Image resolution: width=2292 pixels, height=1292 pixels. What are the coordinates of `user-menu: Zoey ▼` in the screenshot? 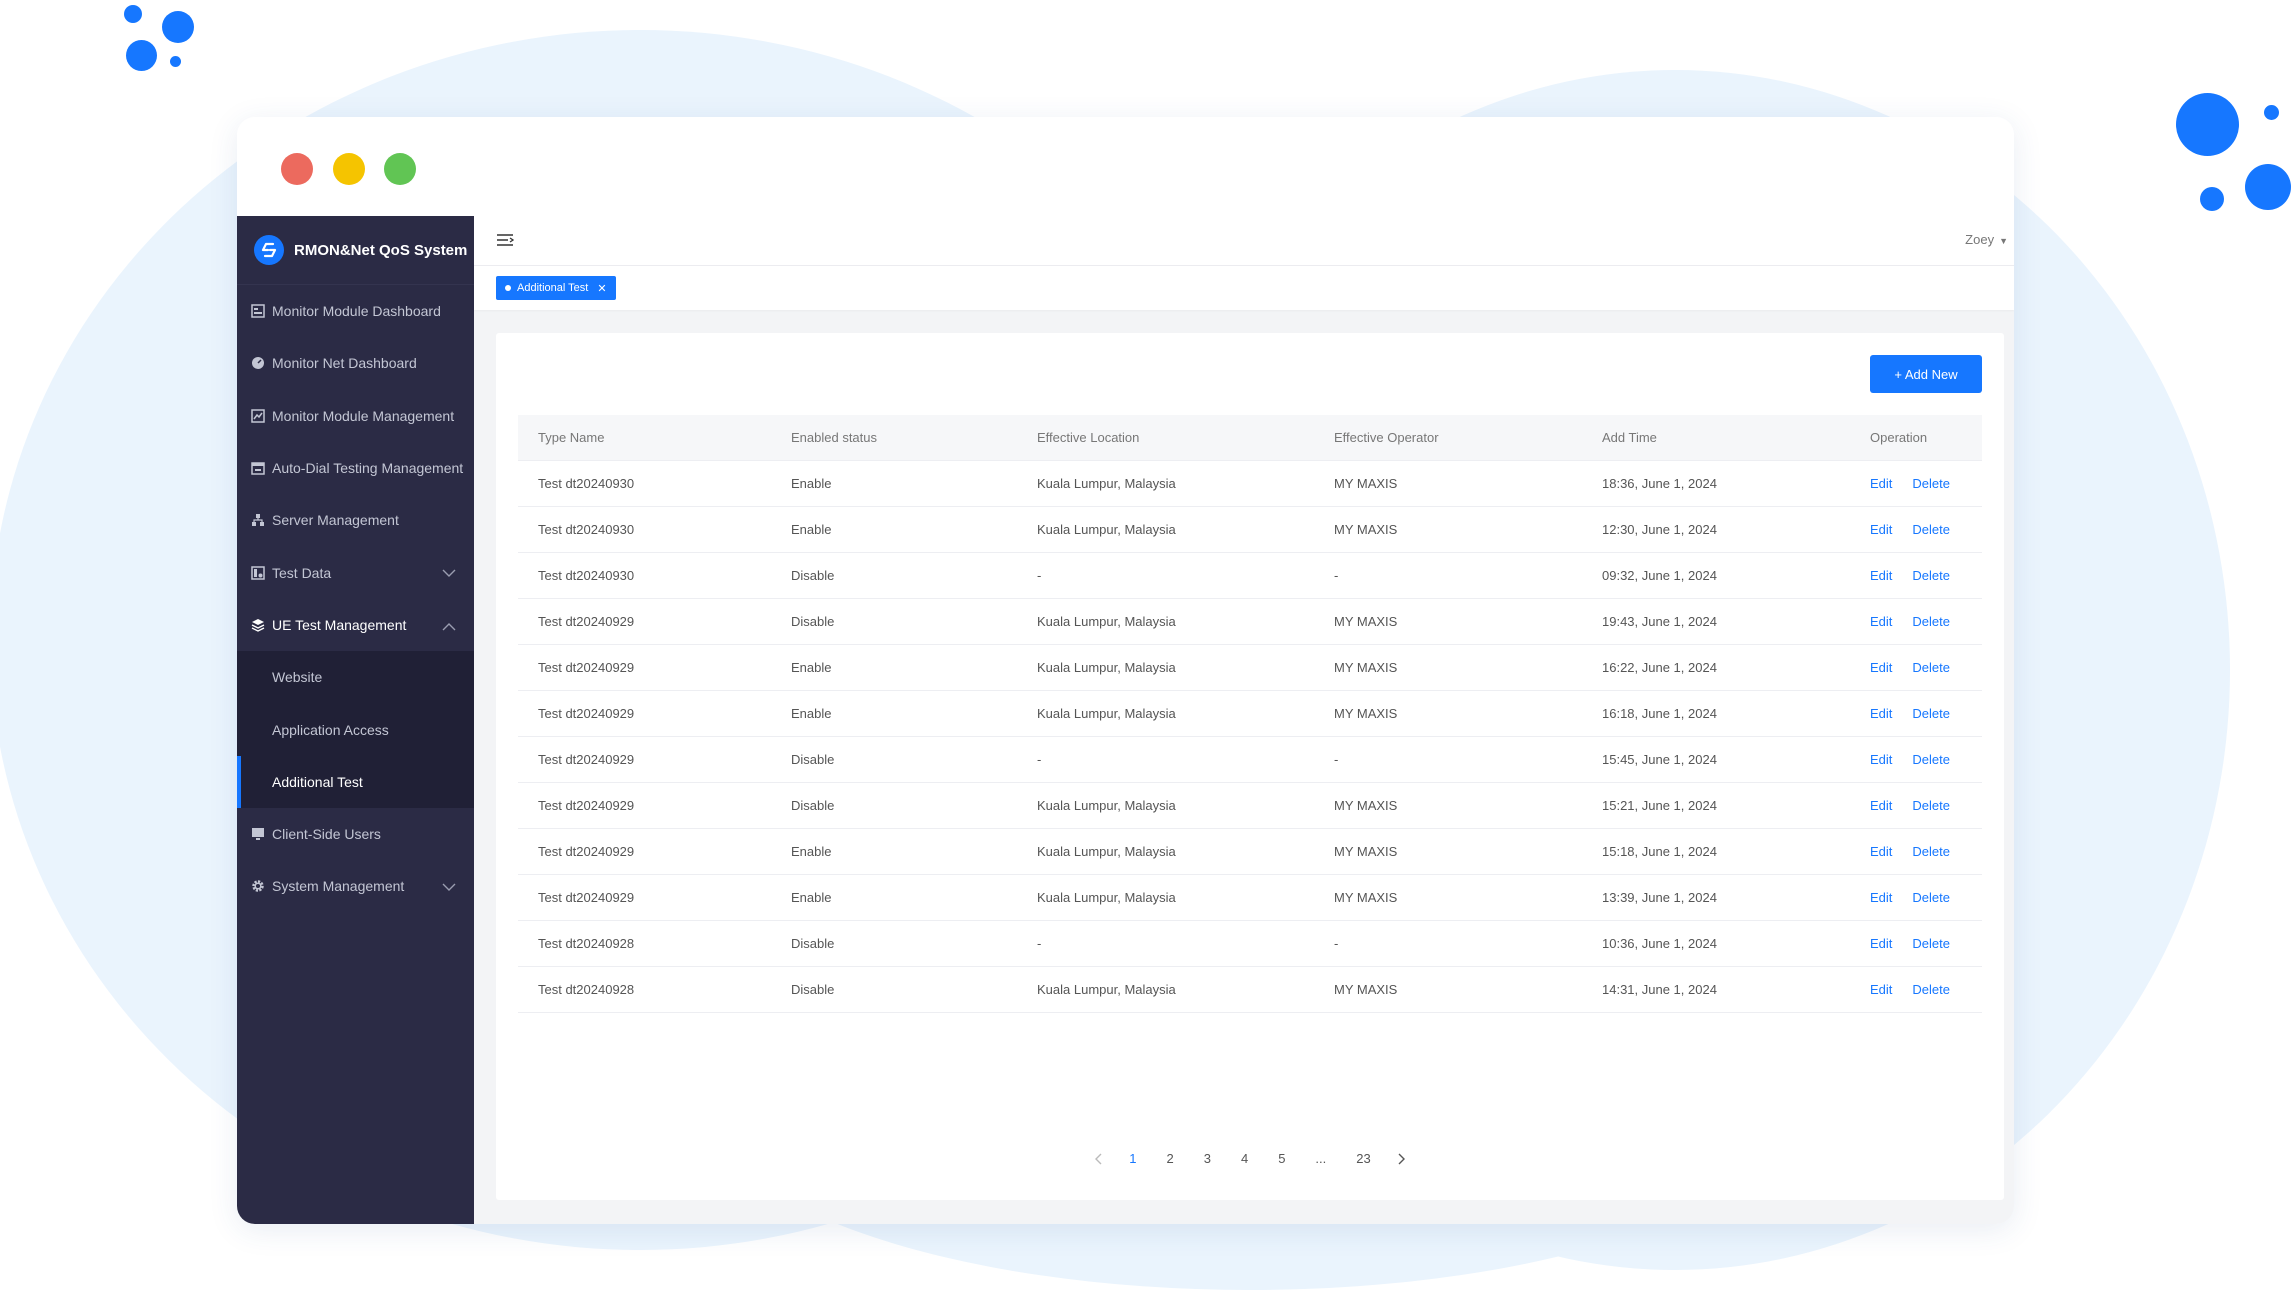 It's located at (1986, 239).